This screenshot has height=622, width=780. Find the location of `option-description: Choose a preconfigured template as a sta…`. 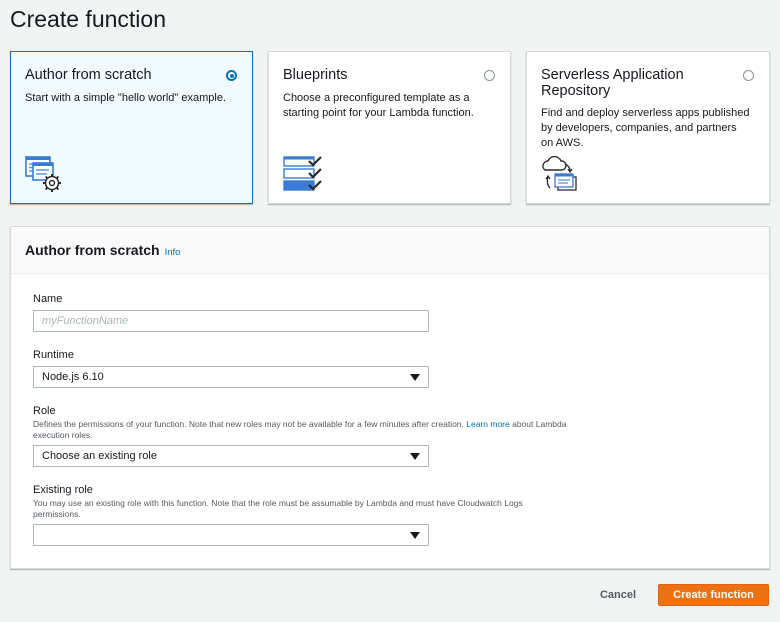

option-description: Choose a preconfigured template as a sta… is located at coordinates (378, 105).